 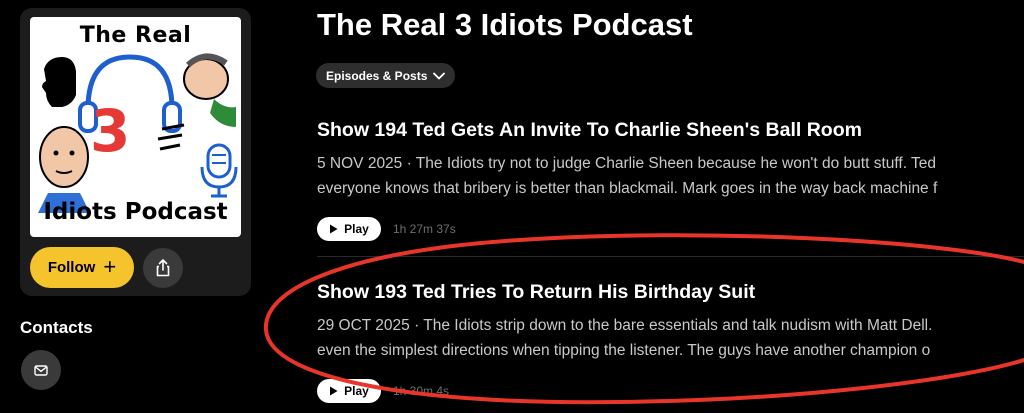 I want to click on mail-icon, so click(x=41, y=370).